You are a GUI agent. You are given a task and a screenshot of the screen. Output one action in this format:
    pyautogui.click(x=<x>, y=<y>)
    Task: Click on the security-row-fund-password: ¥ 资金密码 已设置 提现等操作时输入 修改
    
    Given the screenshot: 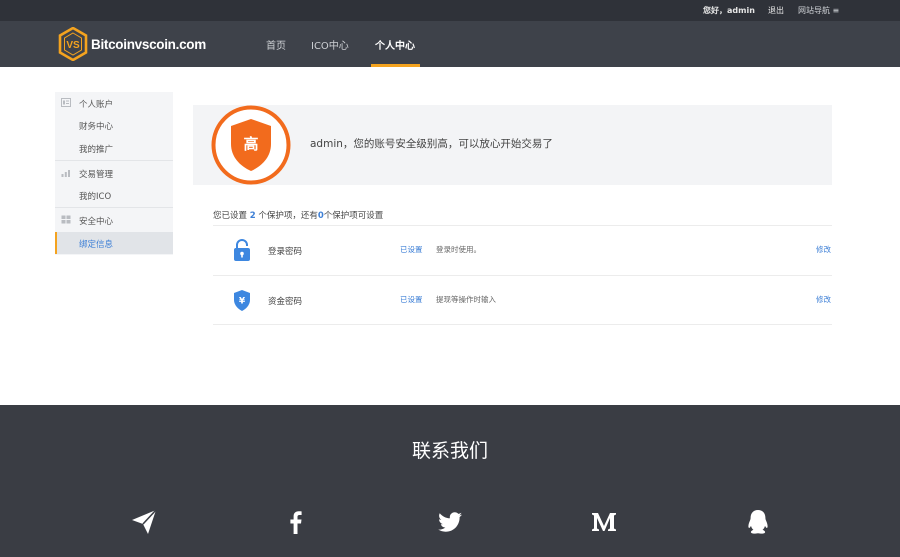 What is the action you would take?
    pyautogui.click(x=522, y=300)
    